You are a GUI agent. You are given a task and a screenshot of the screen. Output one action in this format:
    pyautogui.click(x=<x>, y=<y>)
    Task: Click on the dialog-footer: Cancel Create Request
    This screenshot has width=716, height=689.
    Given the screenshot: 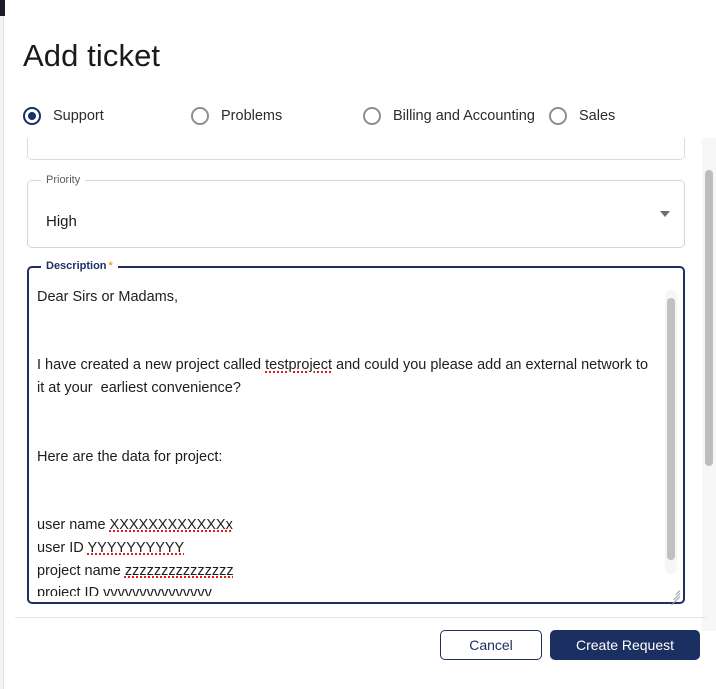 What is the action you would take?
    pyautogui.click(x=360, y=655)
    